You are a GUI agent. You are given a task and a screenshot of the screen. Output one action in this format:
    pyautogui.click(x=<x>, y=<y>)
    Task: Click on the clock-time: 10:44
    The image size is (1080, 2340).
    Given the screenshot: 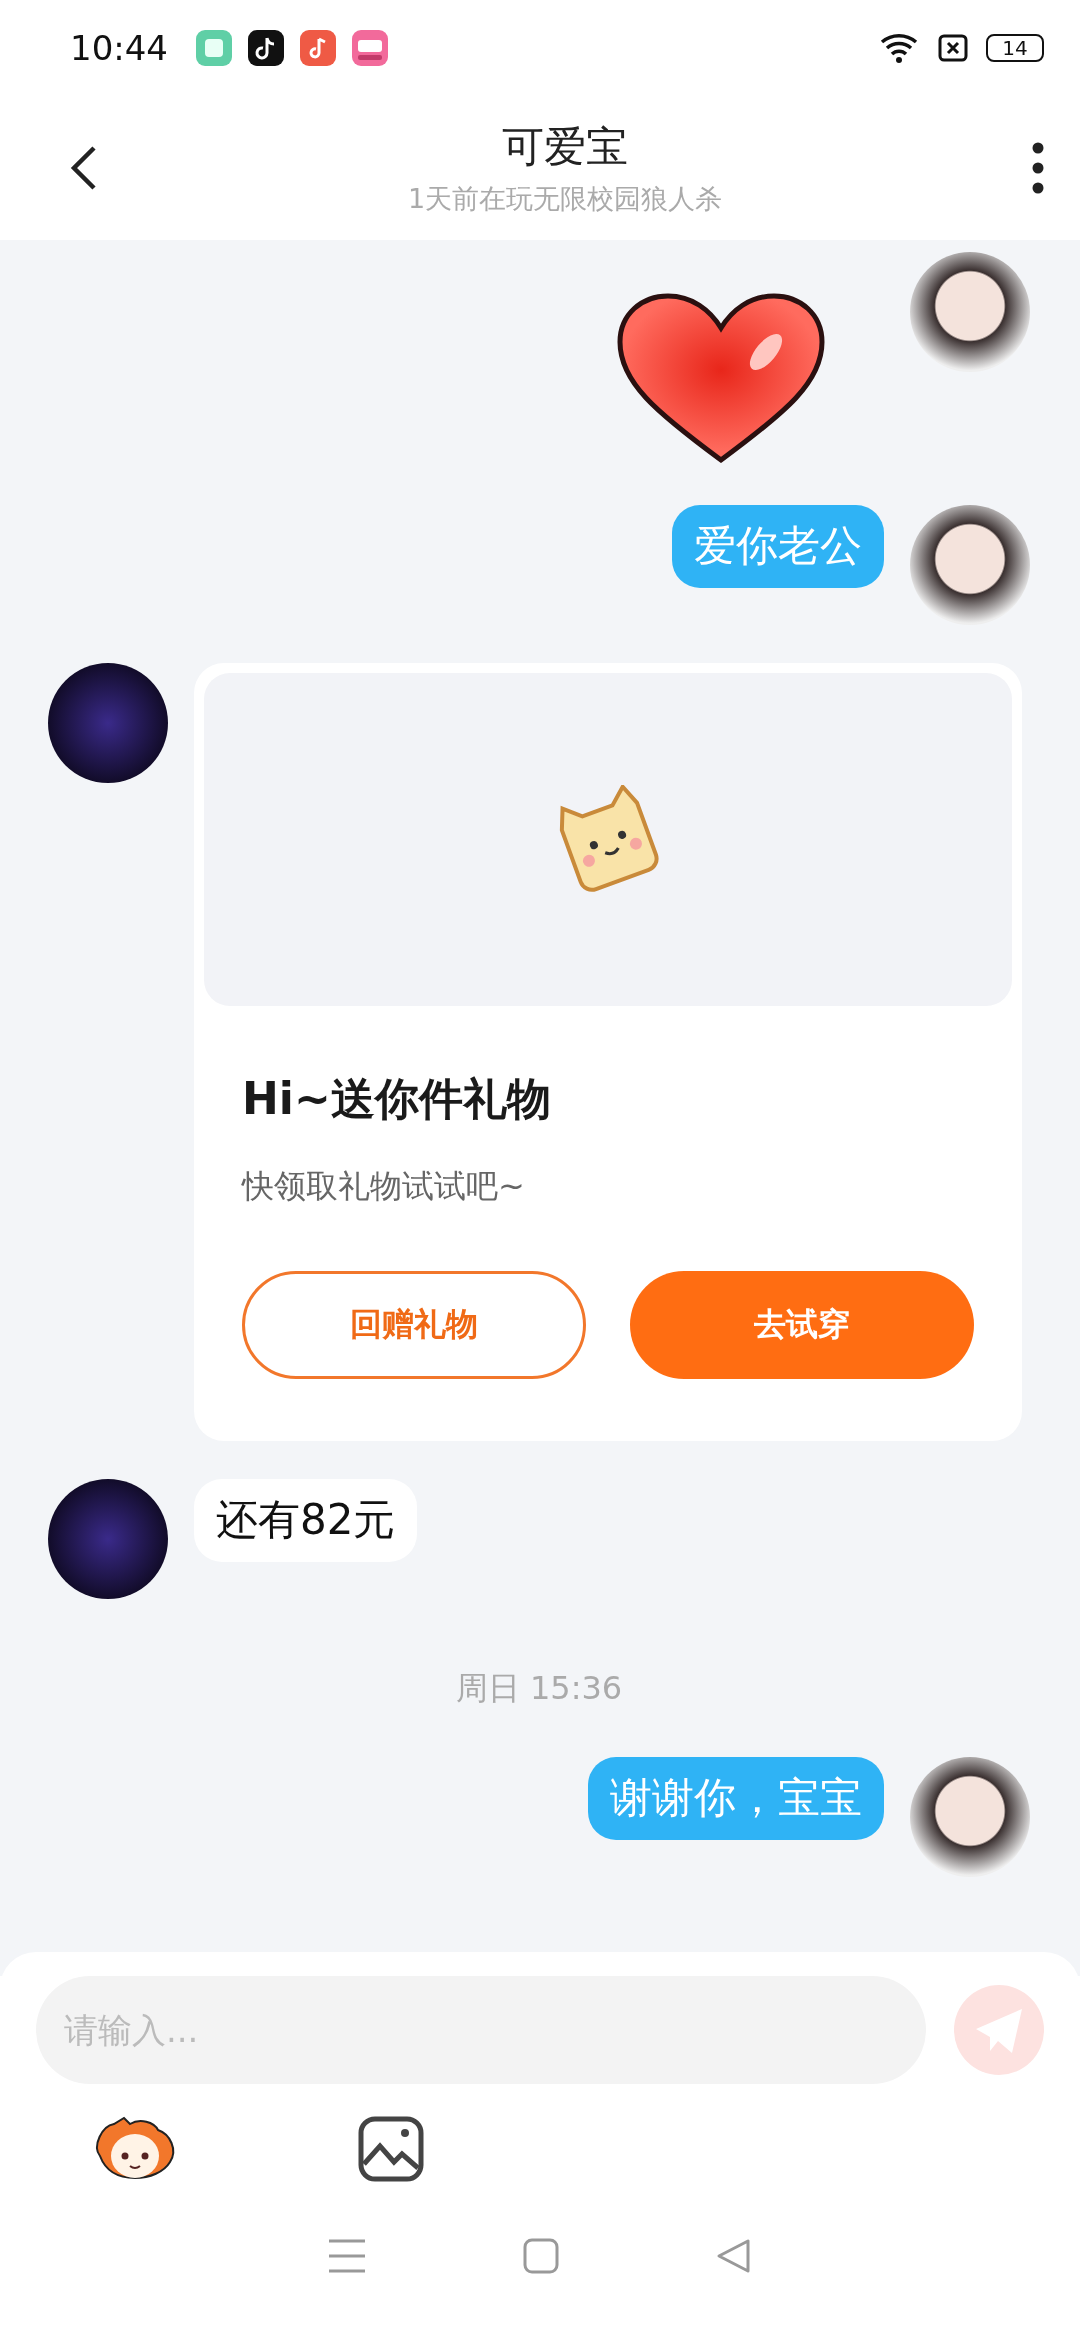 What is the action you would take?
    pyautogui.click(x=119, y=47)
    